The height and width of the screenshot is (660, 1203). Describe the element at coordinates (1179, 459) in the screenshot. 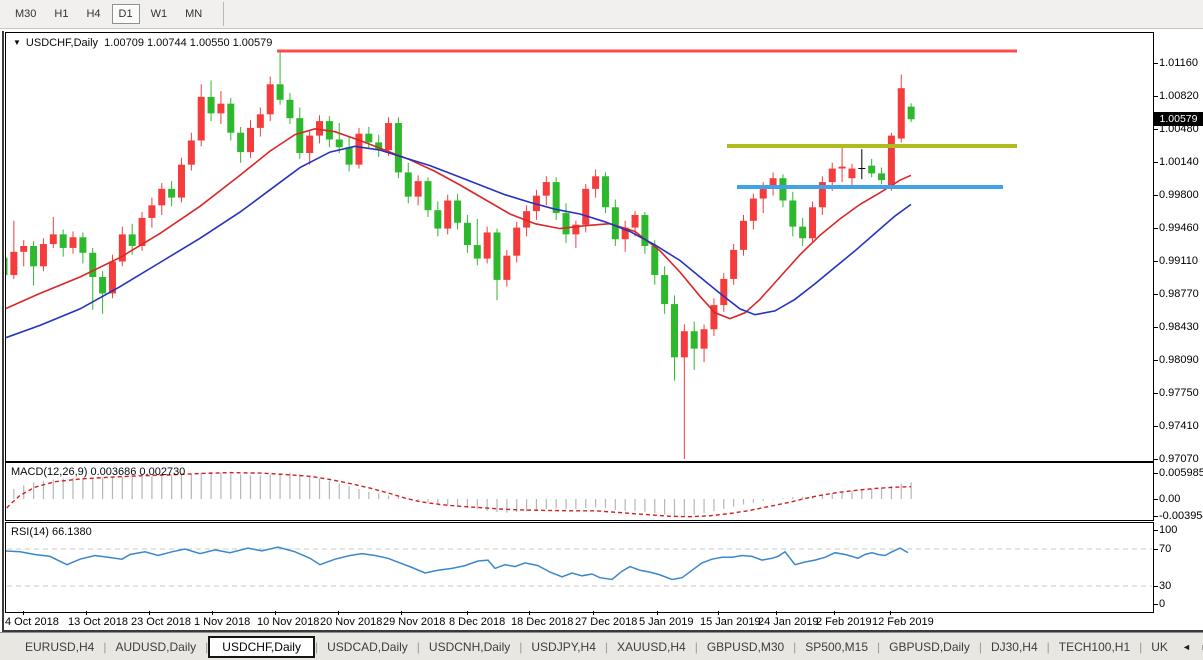

I see `price-axis-label: 0.97070` at that location.